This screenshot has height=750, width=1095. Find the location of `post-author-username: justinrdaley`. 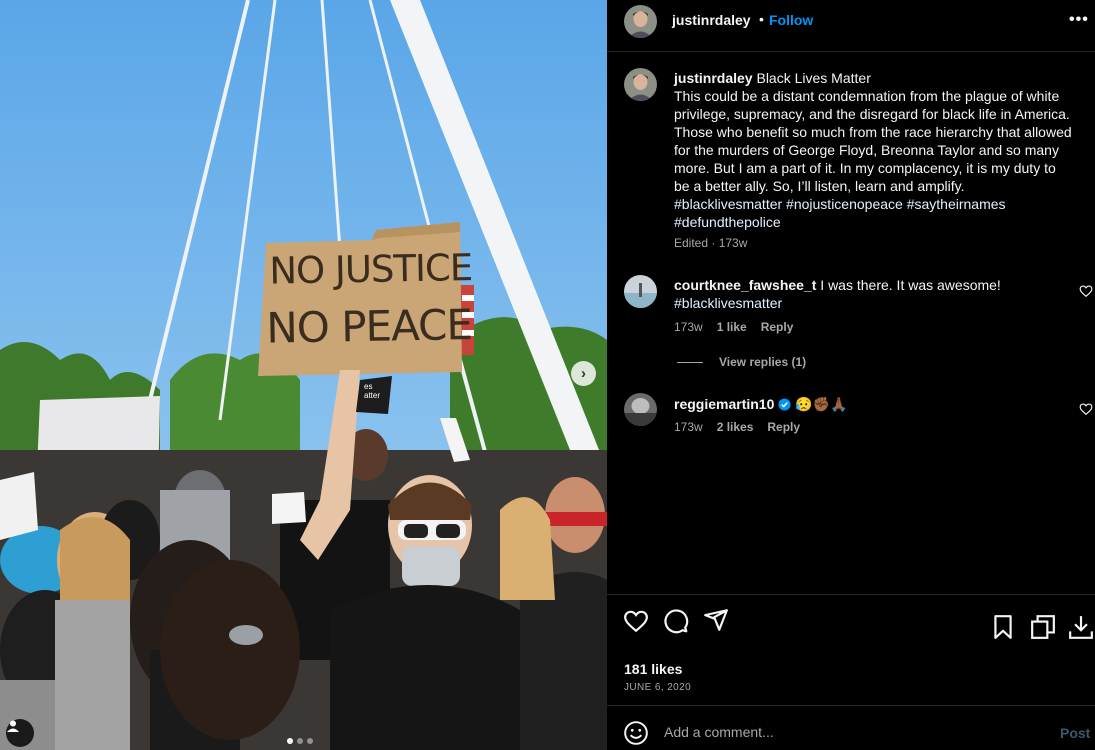

post-author-username: justinrdaley is located at coordinates (711, 20).